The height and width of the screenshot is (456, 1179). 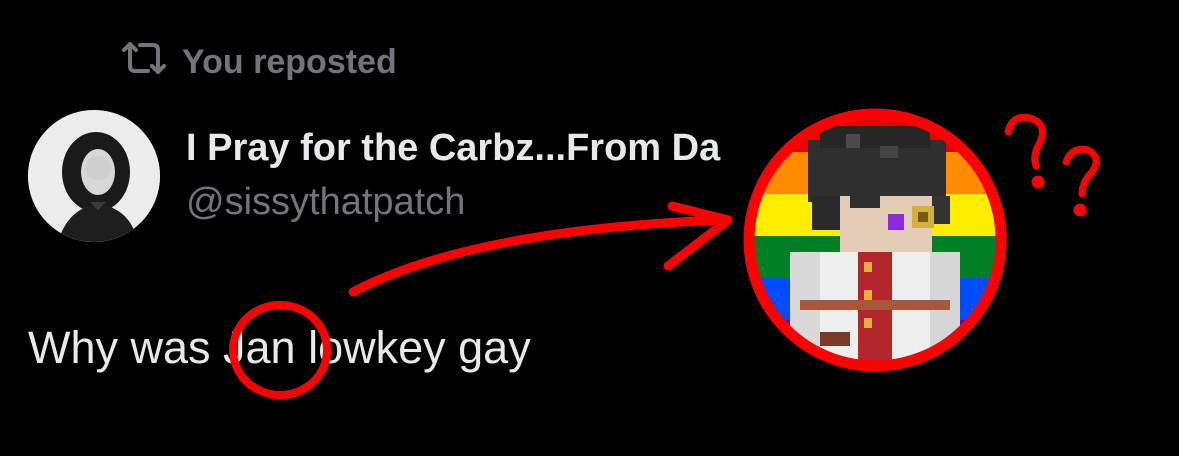 What do you see at coordinates (325, 202) in the screenshot?
I see `author-handle: @sissythatpatch` at bounding box center [325, 202].